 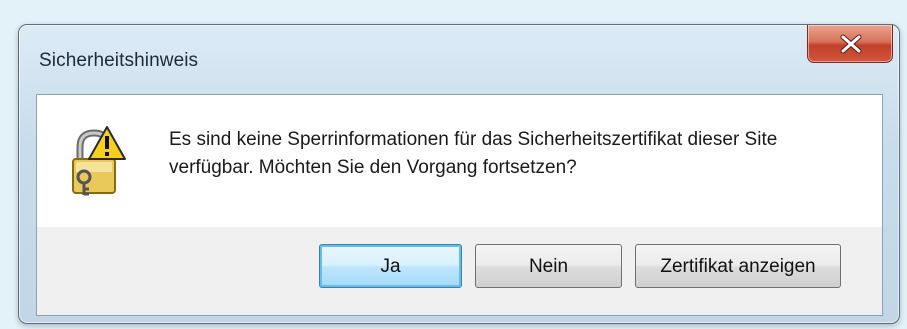 What do you see at coordinates (738, 266) in the screenshot?
I see `view-certificate-button: Zertifikat anzeigen` at bounding box center [738, 266].